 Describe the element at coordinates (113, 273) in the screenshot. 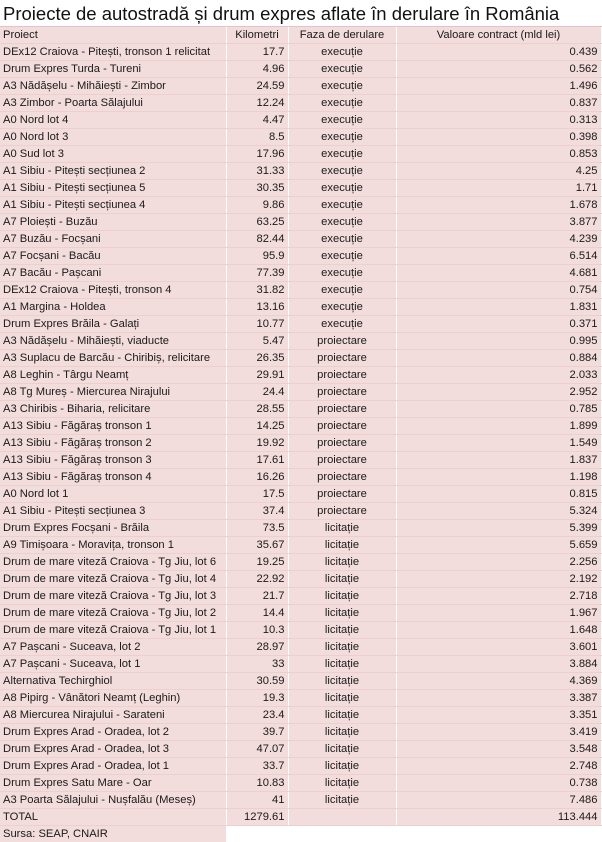

I see `cell-project: A7 Bacău - Pașcani` at that location.